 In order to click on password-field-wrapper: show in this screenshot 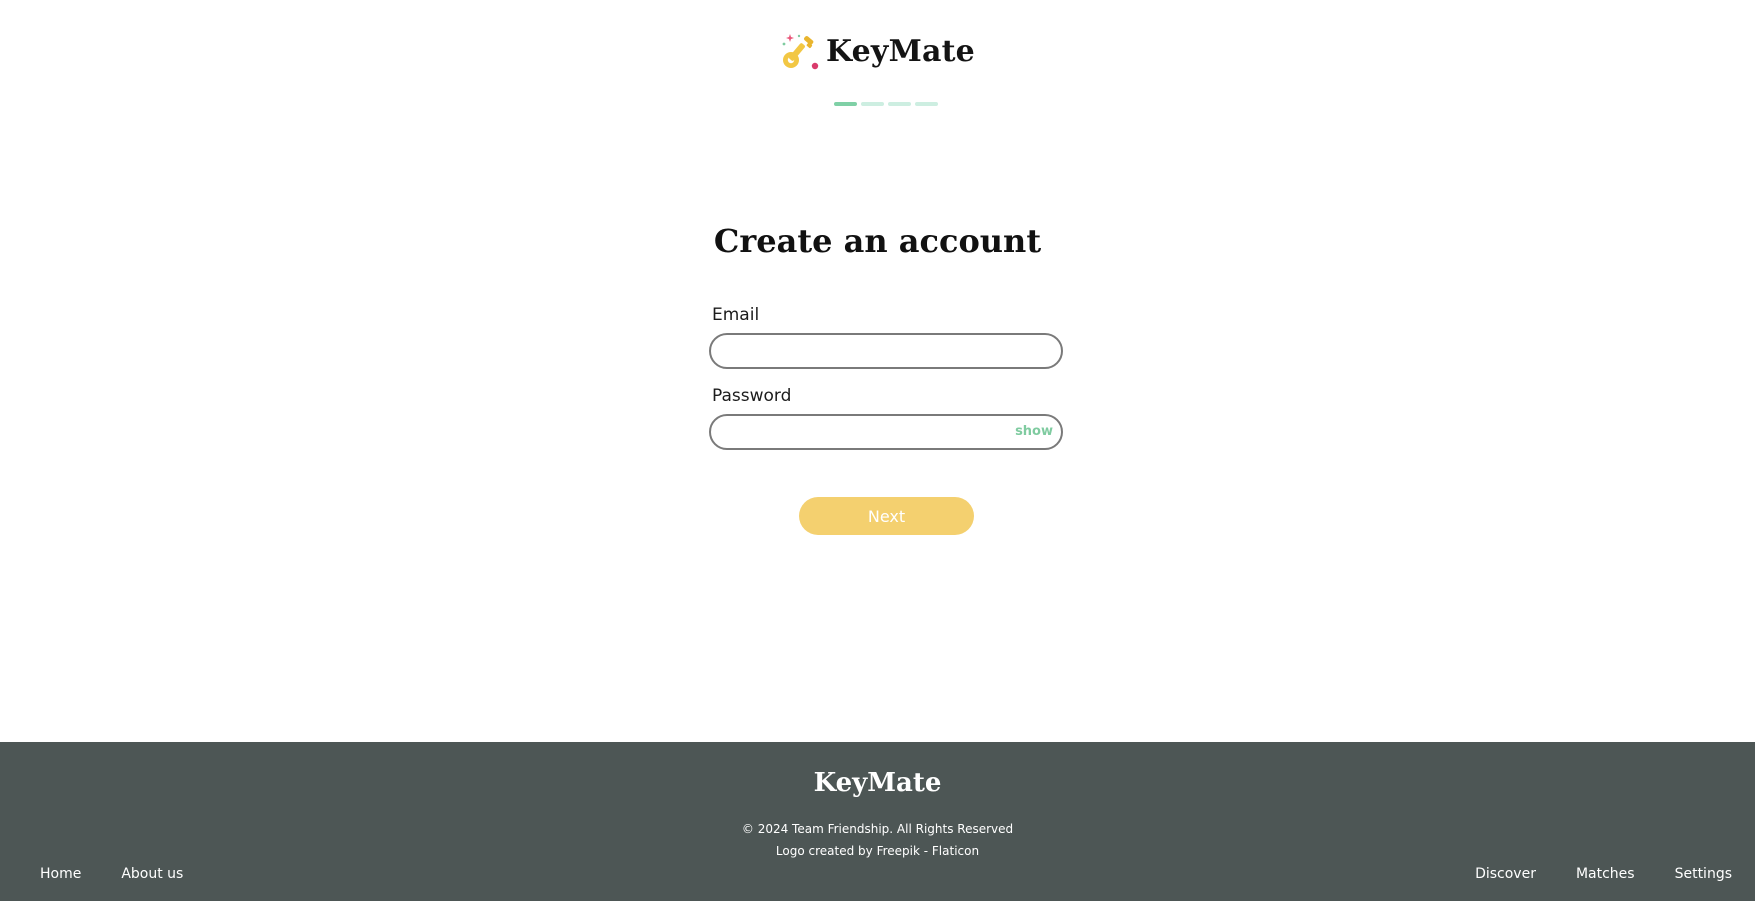, I will do `click(886, 432)`.